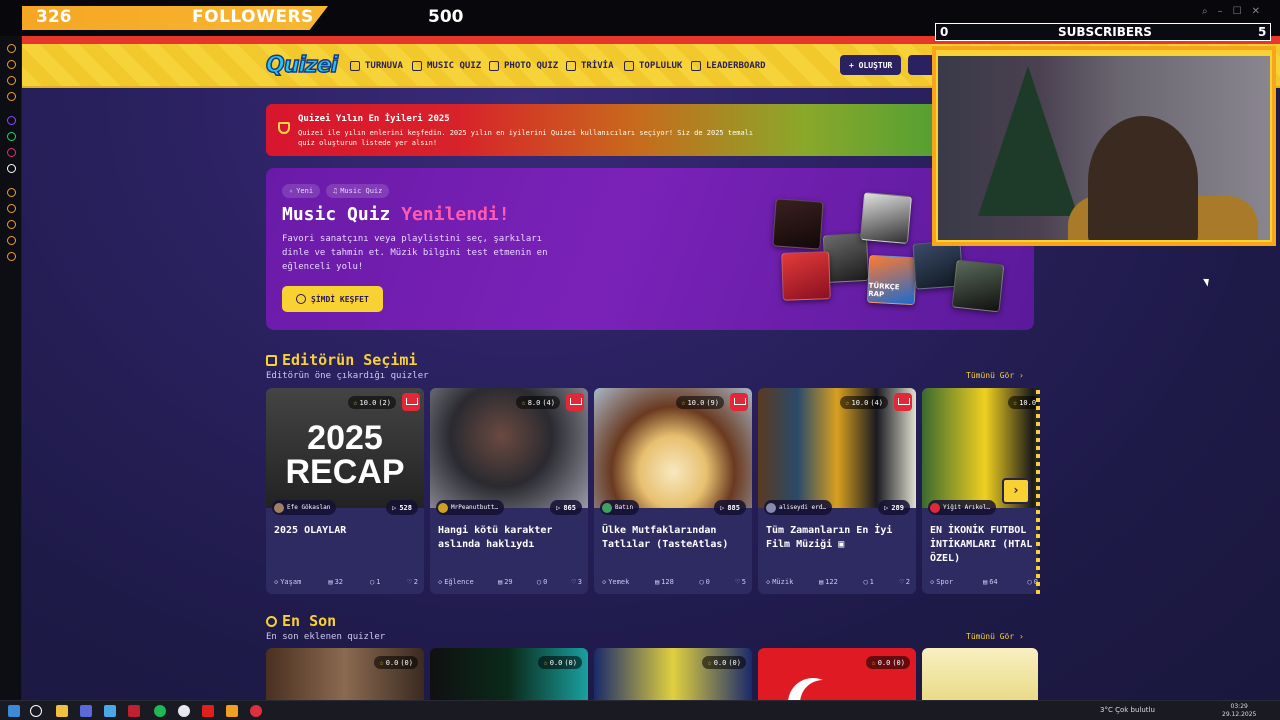 Image resolution: width=1280 pixels, height=720 pixels. What do you see at coordinates (14, 711) in the screenshot?
I see `windows-start-icon` at bounding box center [14, 711].